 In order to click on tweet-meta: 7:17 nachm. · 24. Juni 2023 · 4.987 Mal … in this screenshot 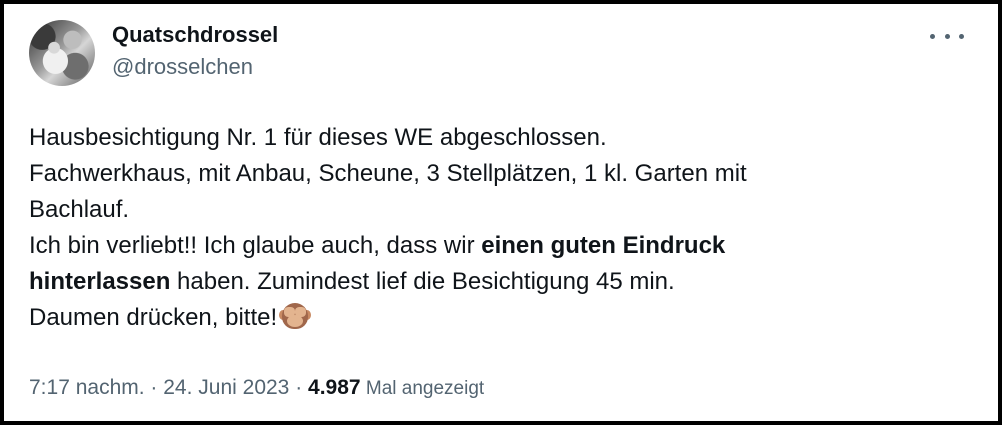, I will do `click(256, 388)`.